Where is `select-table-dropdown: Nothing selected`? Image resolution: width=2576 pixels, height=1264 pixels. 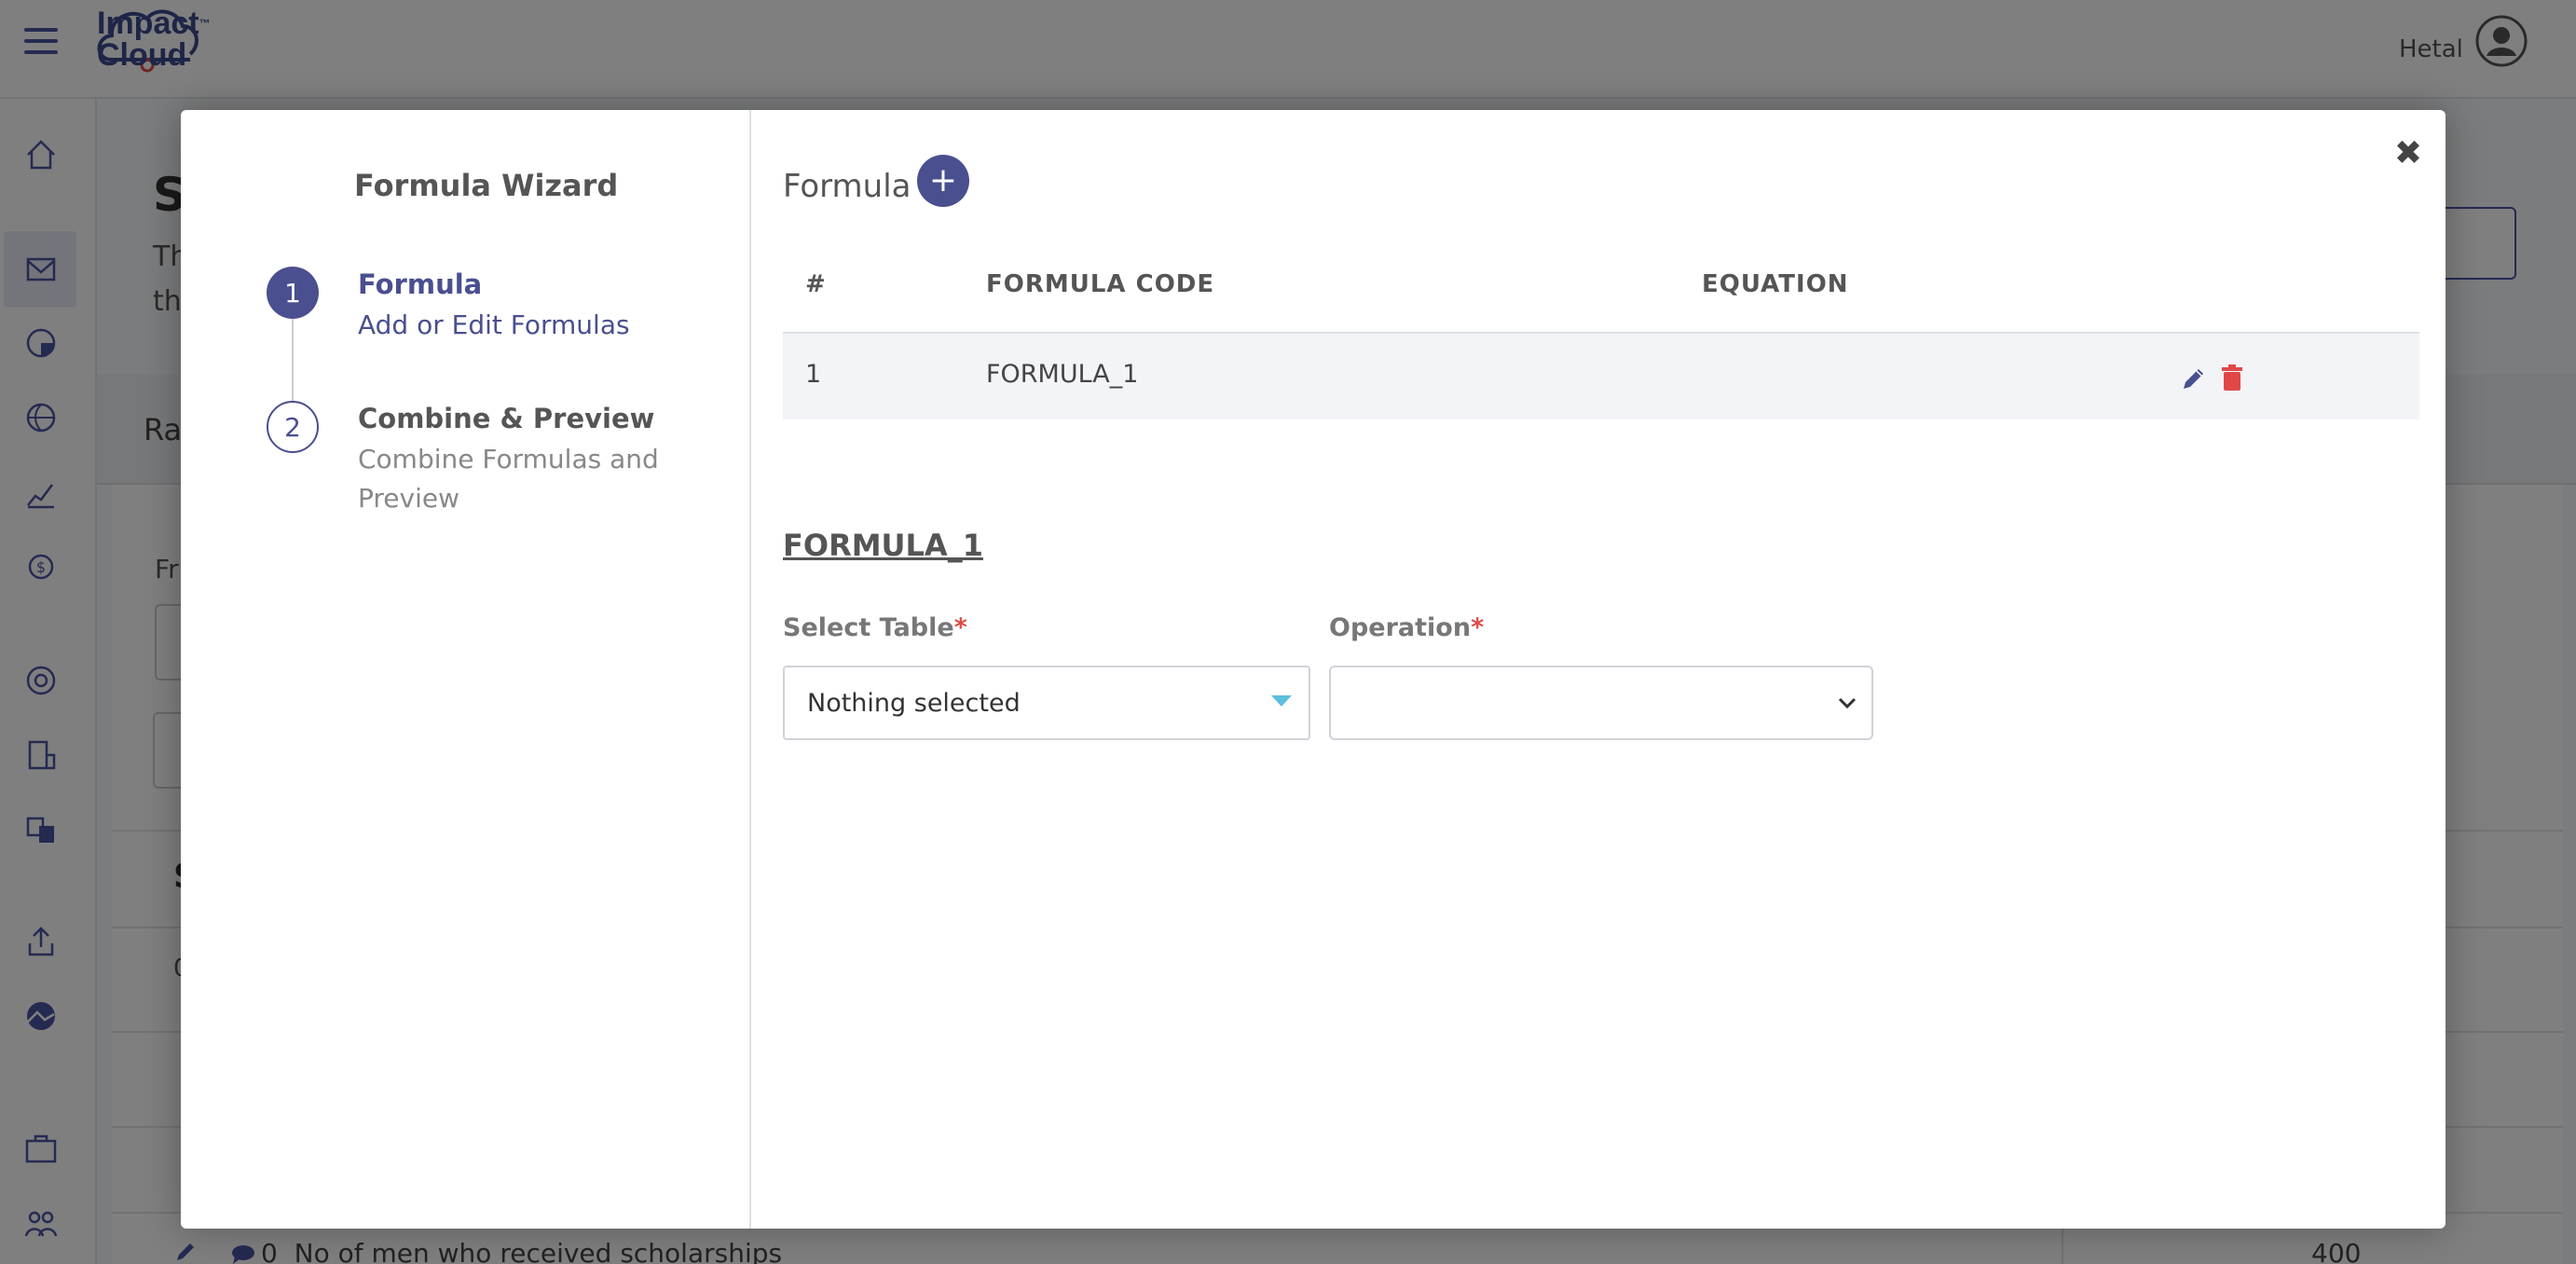
select-table-dropdown: Nothing selected is located at coordinates (1046, 703).